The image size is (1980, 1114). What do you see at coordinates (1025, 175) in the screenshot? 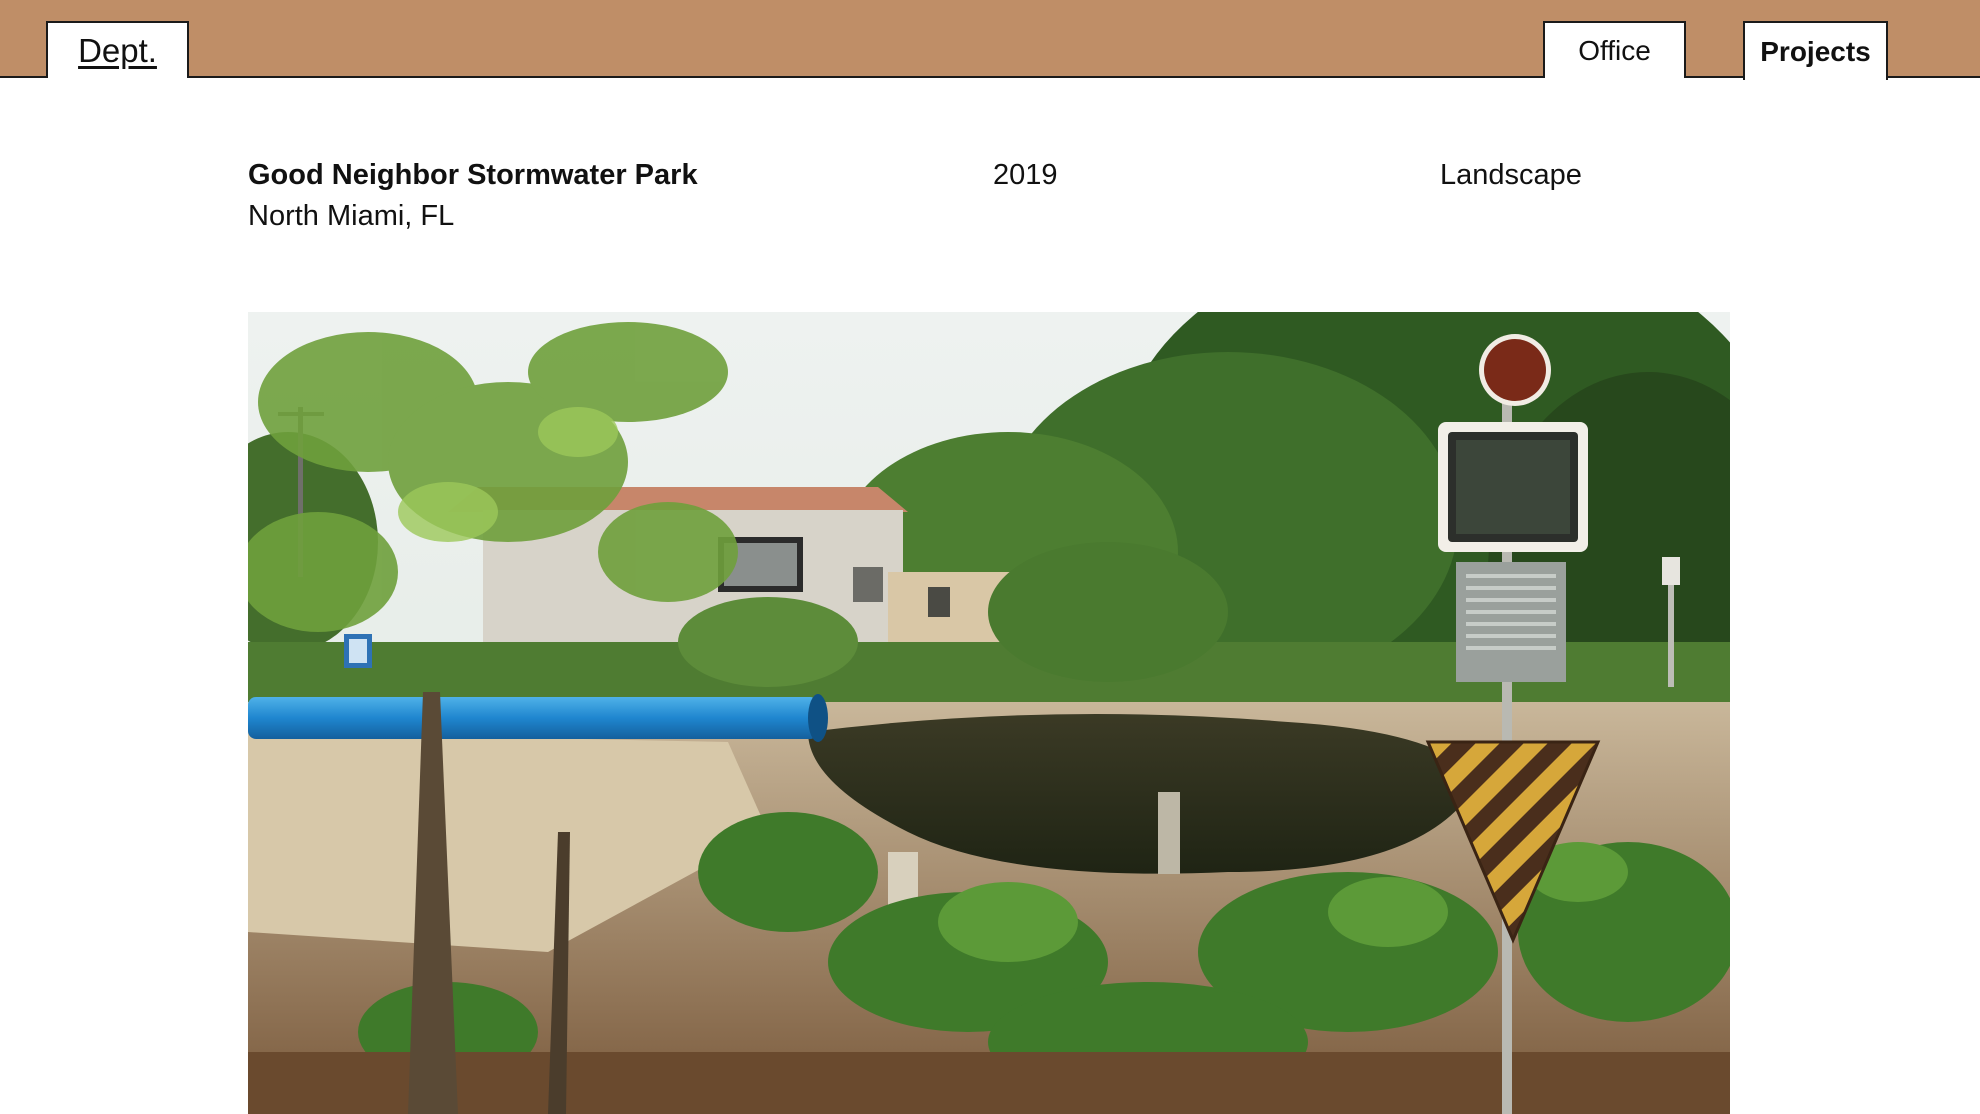
I see `project-year: 2019` at bounding box center [1025, 175].